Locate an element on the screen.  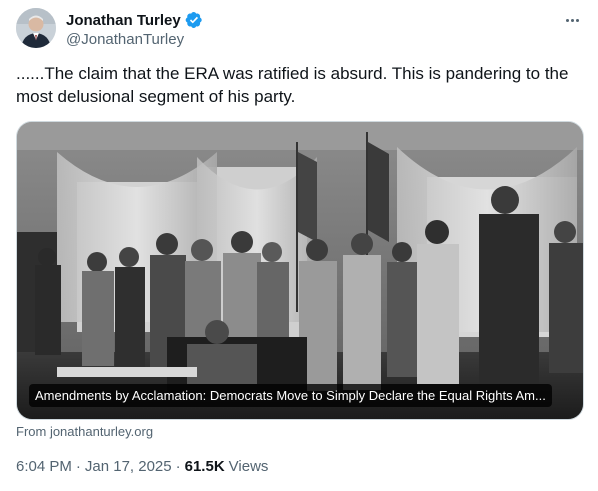
name-row: Jonathan Turley is located at coordinates (134, 20).